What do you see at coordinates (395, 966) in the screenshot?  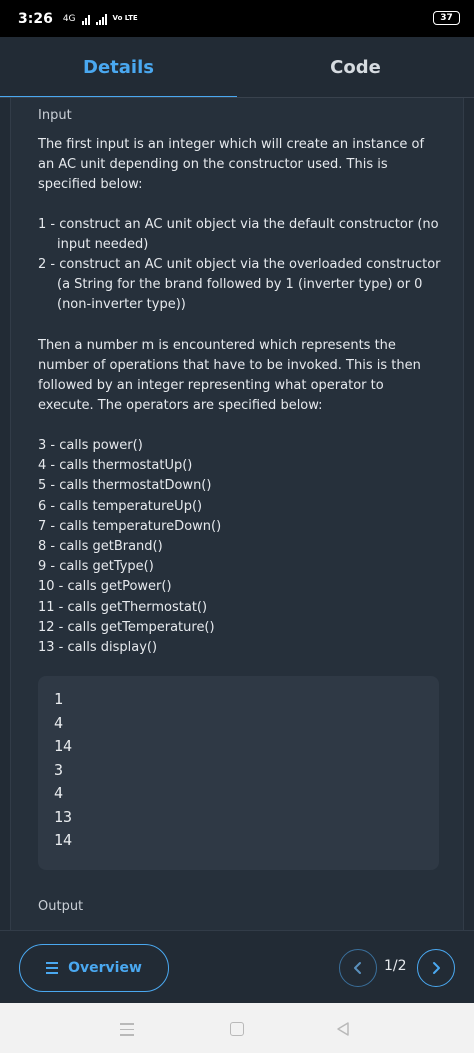 I see `page-indicator: 1/2` at bounding box center [395, 966].